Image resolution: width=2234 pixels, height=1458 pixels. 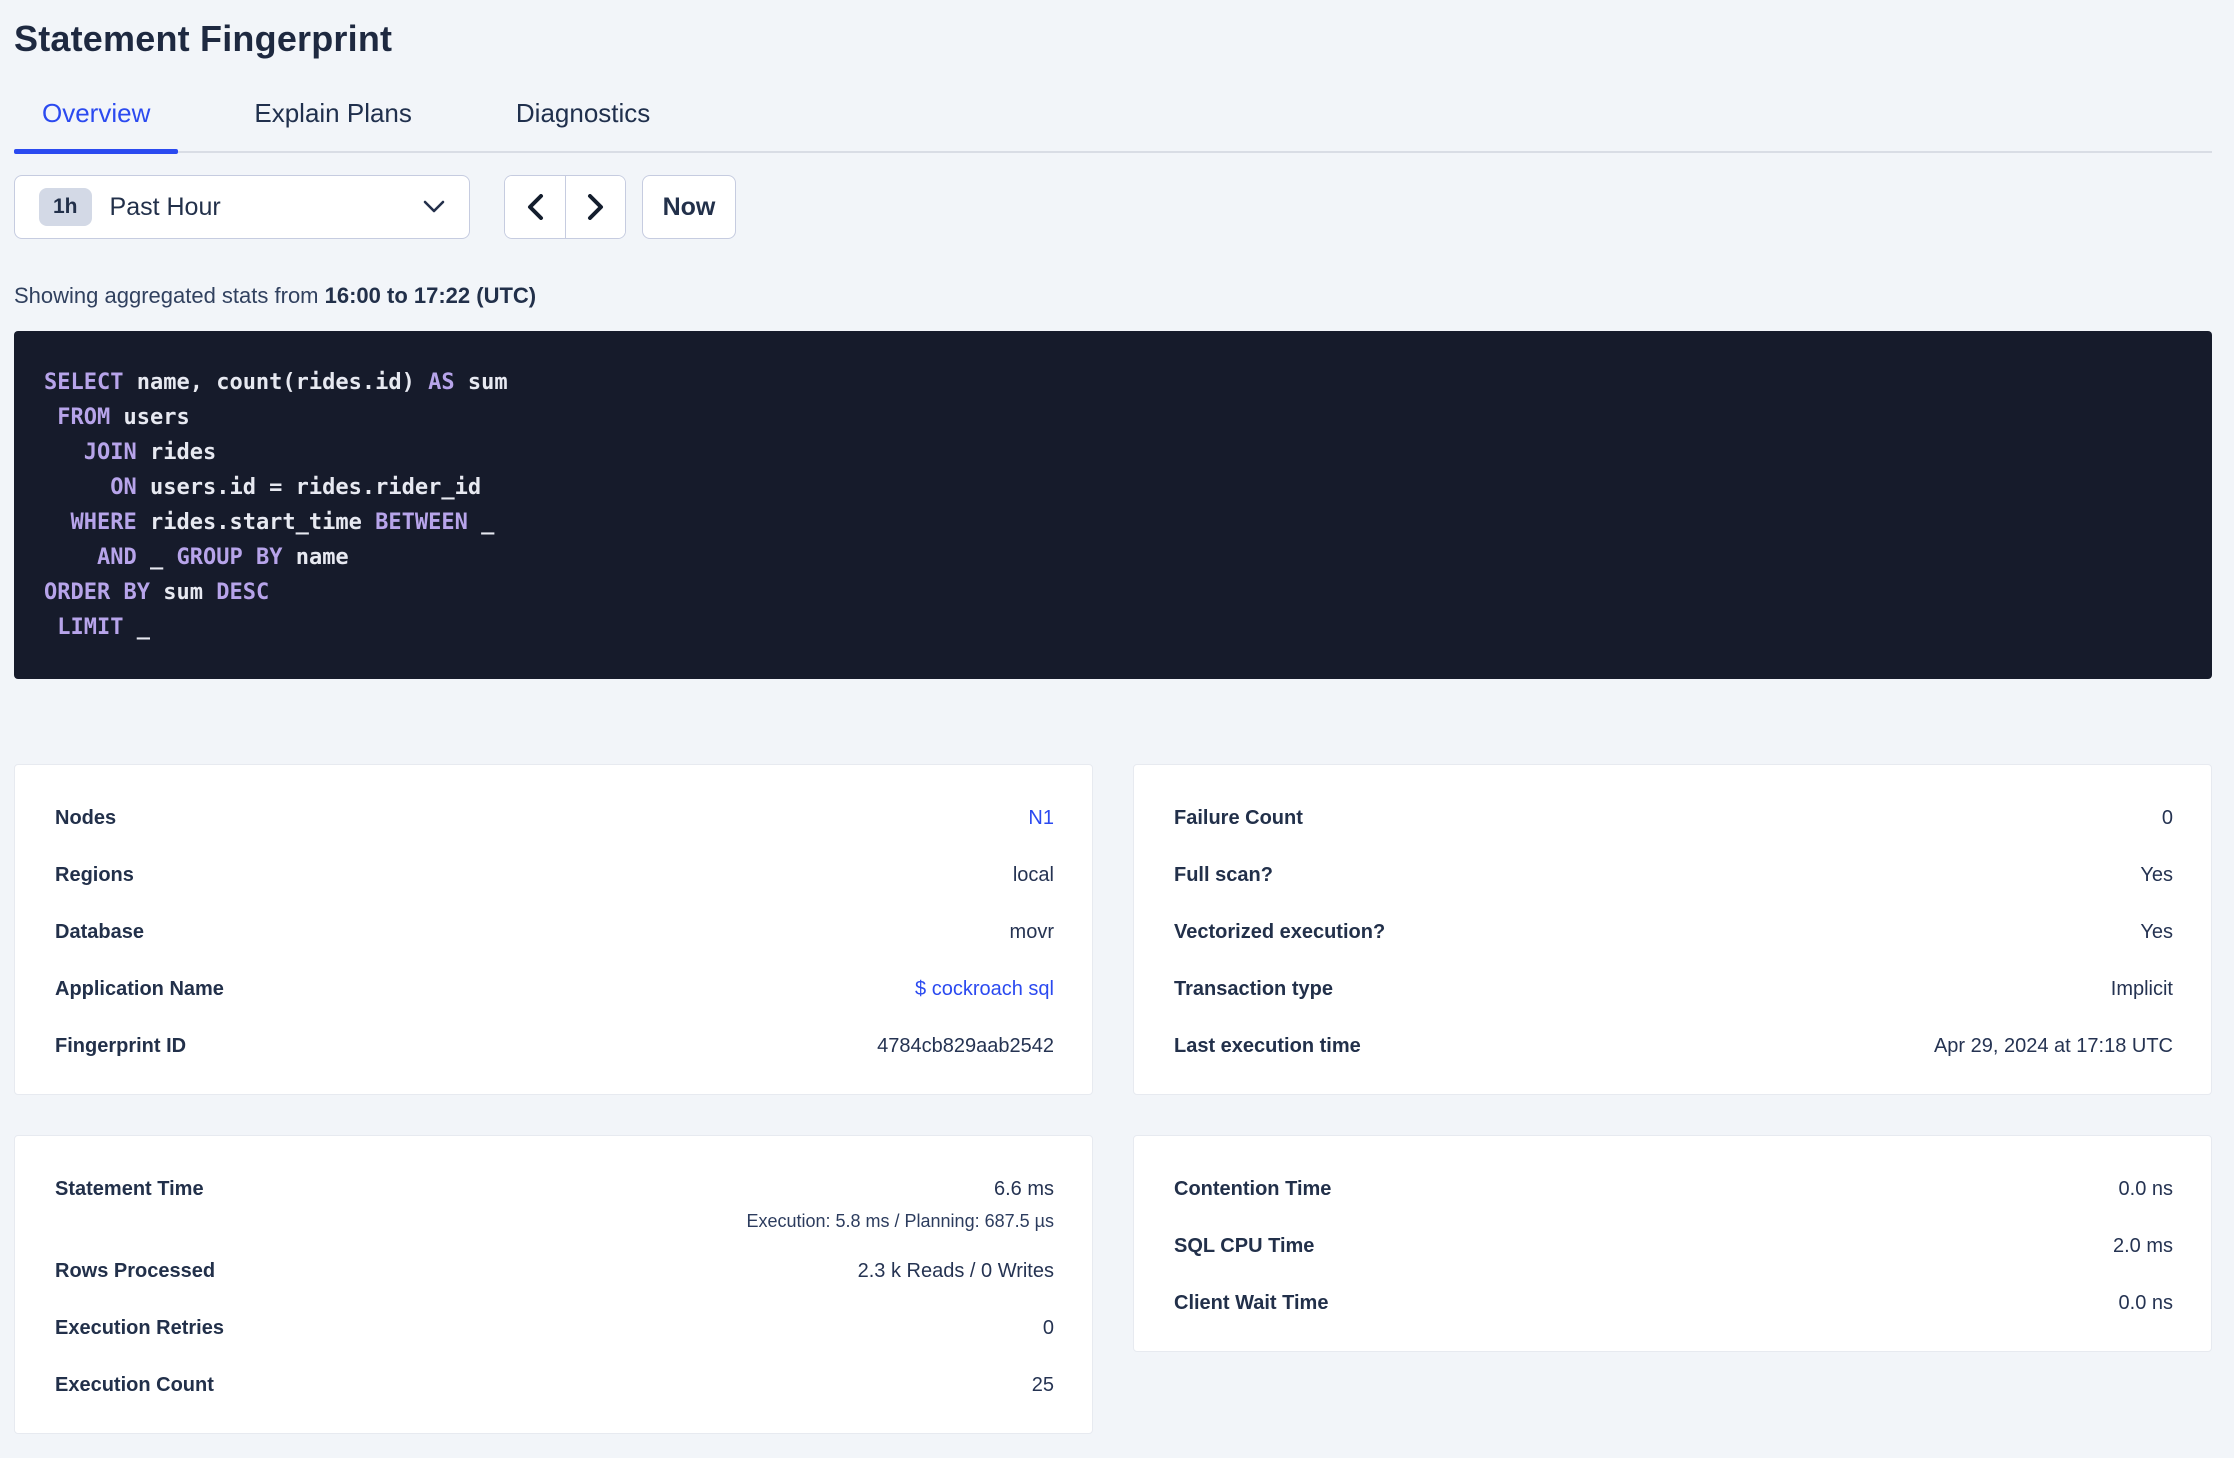 What do you see at coordinates (1048, 1328) in the screenshot?
I see `execution-retries-value: 0` at bounding box center [1048, 1328].